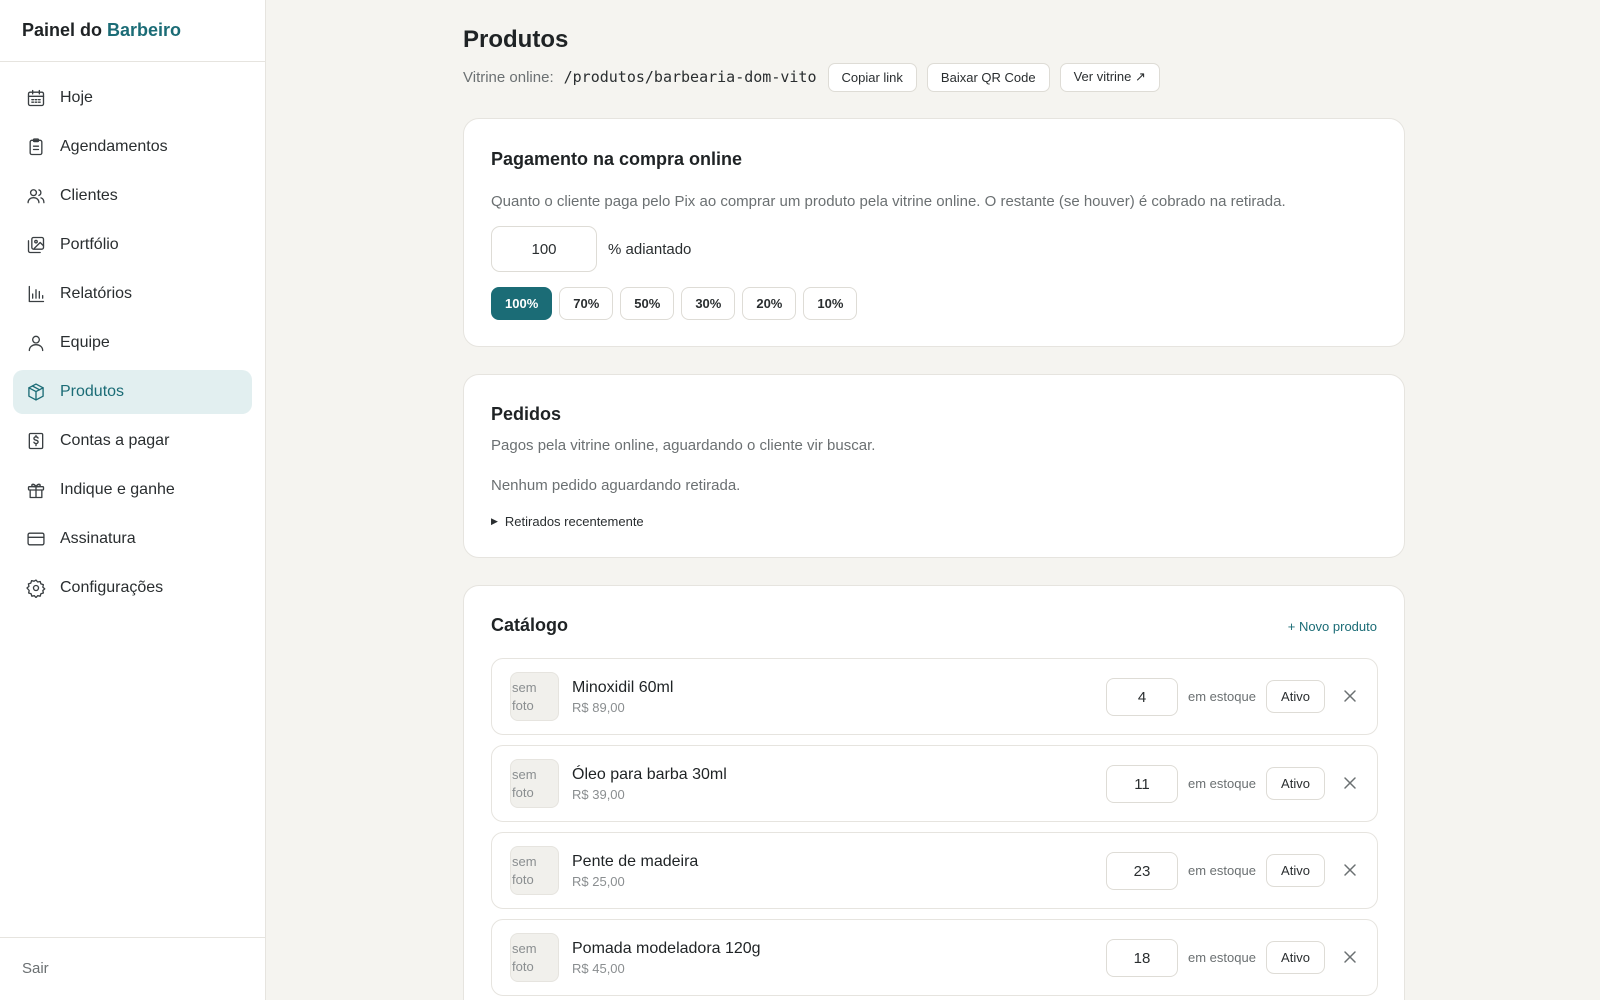  I want to click on preset-50-button: 50%, so click(647, 303).